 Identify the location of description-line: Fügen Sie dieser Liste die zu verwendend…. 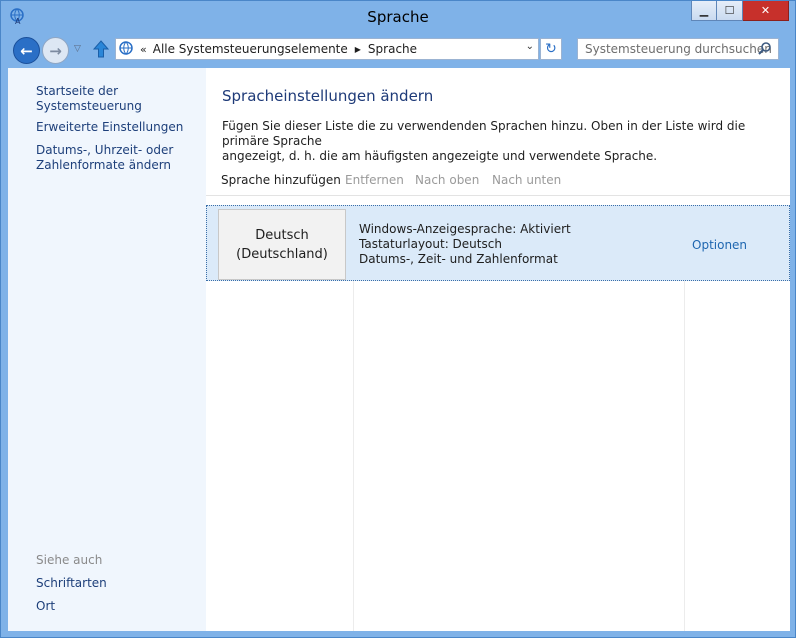
(484, 133).